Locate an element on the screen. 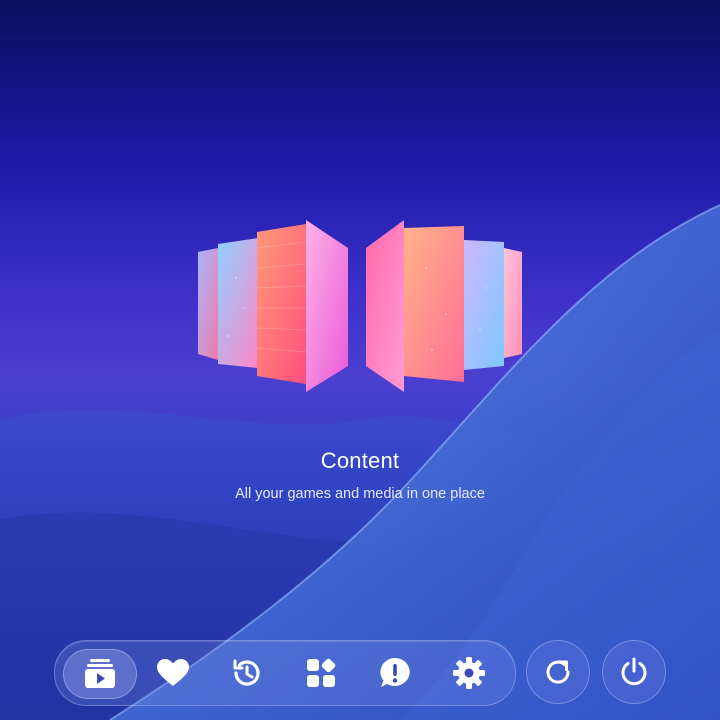 The width and height of the screenshot is (720, 720). dock-apps-button is located at coordinates (321, 673).